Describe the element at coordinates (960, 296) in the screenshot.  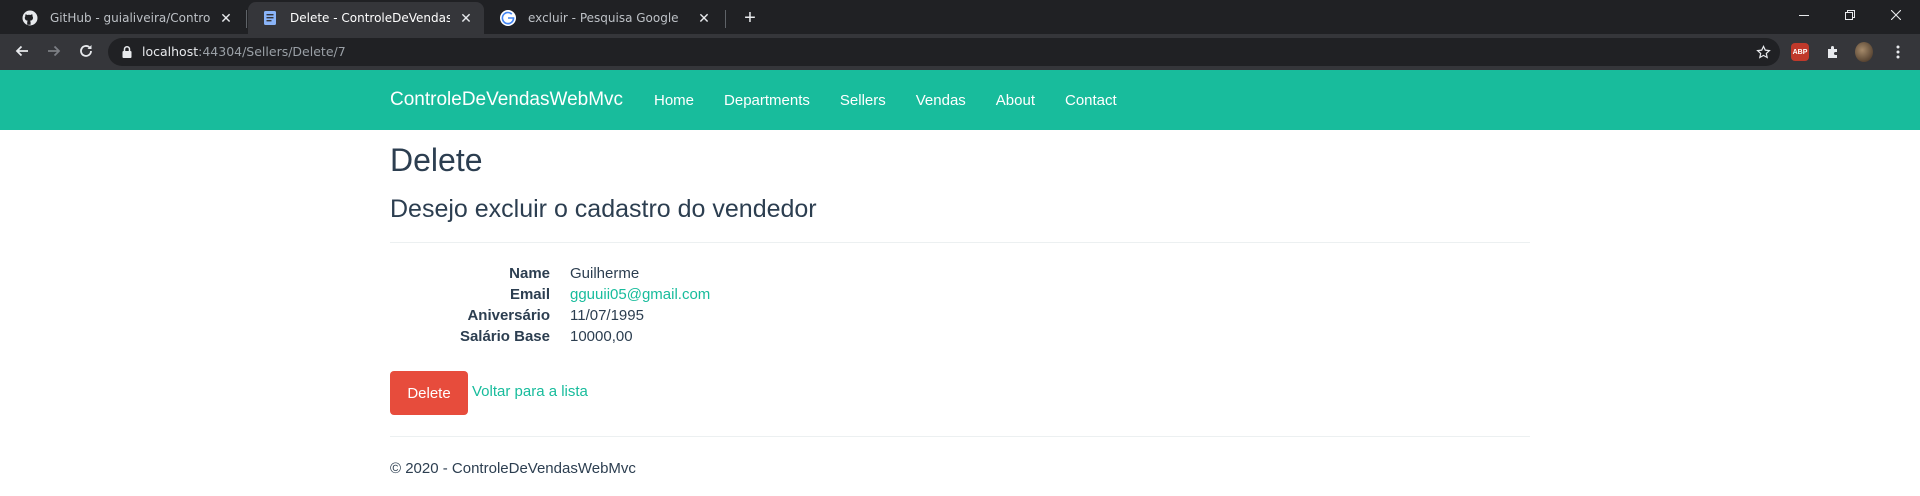
I see `detail-row-email: Email gguuii05@gmail.com` at that location.